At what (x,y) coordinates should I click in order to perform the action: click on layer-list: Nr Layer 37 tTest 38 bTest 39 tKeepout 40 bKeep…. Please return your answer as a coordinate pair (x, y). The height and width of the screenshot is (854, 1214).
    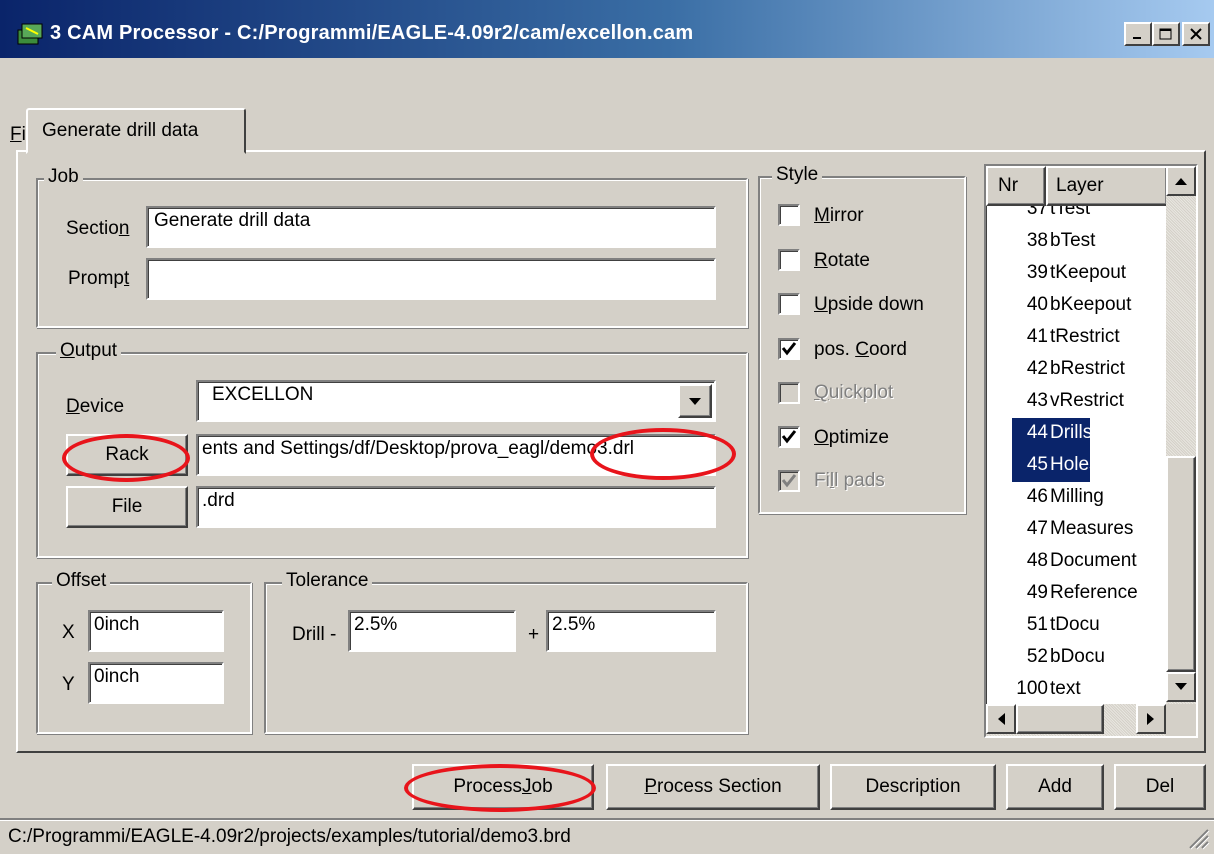
    Looking at the image, I should click on (1091, 451).